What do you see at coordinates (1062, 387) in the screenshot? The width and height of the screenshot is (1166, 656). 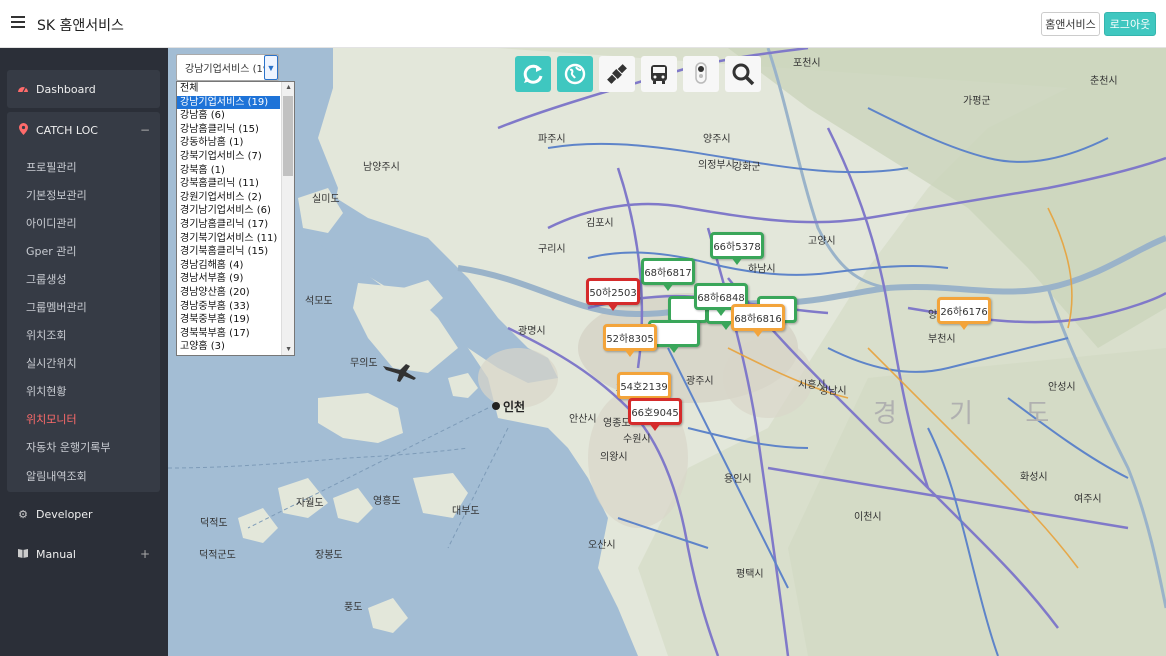 I see `map-place-label: 안성시` at bounding box center [1062, 387].